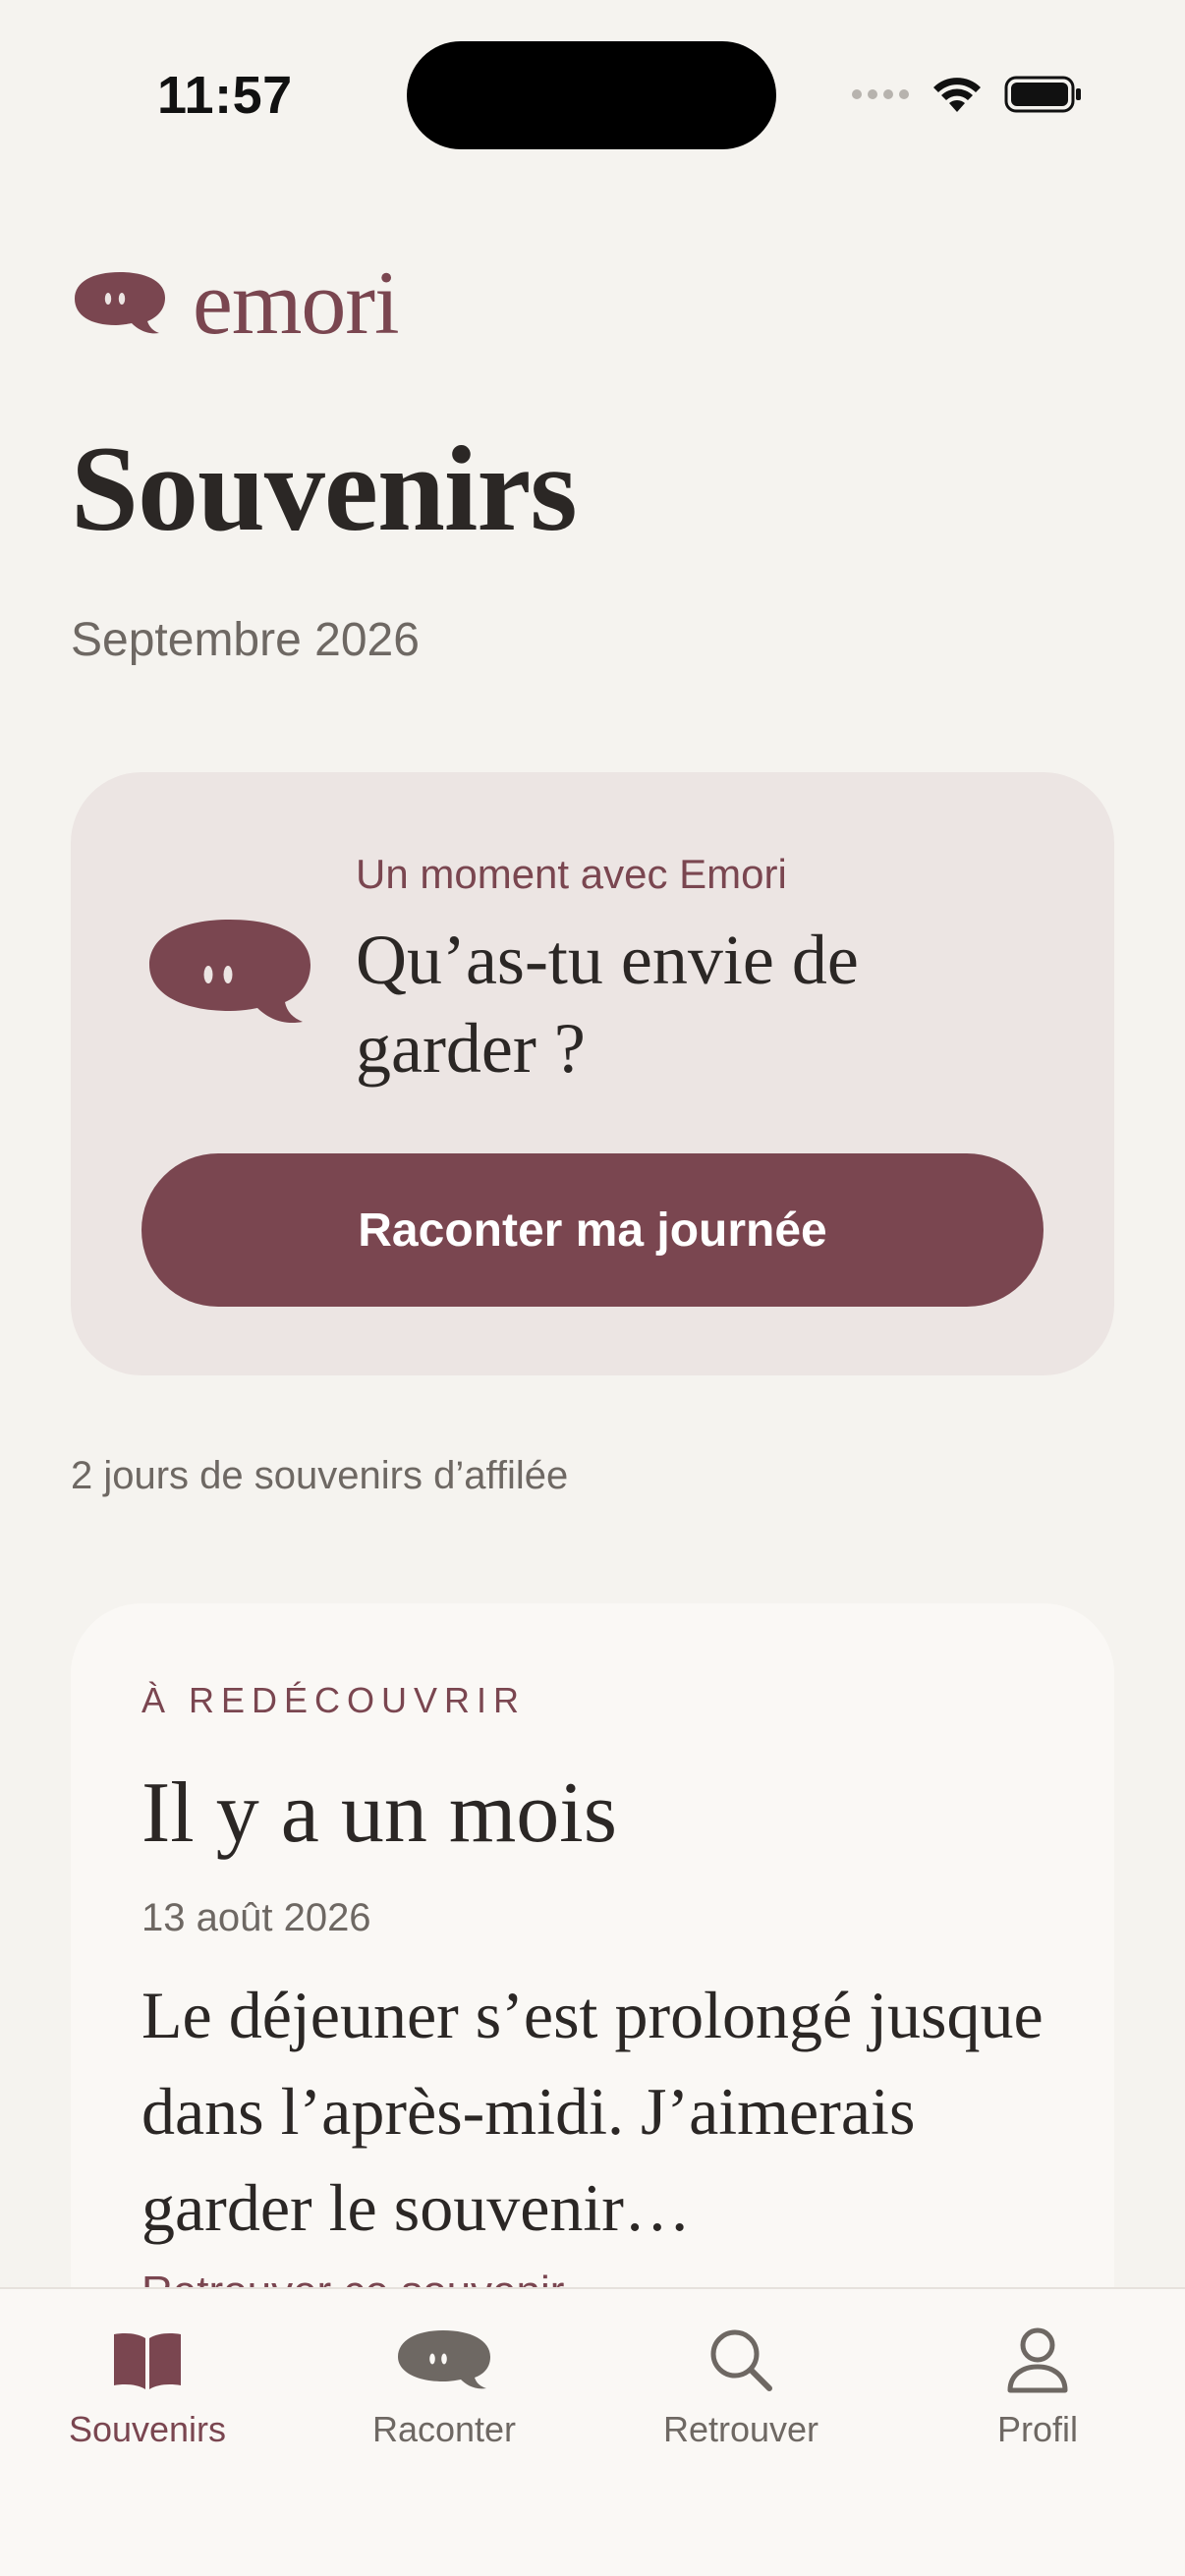  I want to click on rediscover-date: 13 août 2026, so click(256, 1917).